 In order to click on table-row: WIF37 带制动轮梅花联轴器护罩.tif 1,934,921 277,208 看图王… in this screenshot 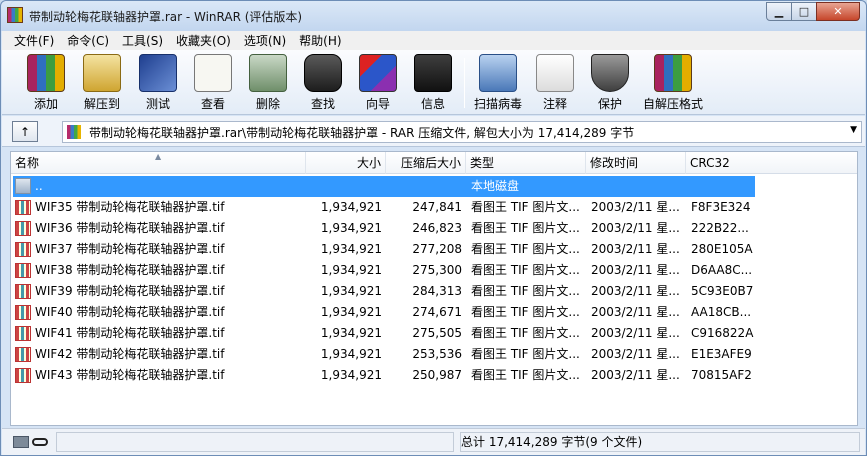, I will do `click(434, 249)`.